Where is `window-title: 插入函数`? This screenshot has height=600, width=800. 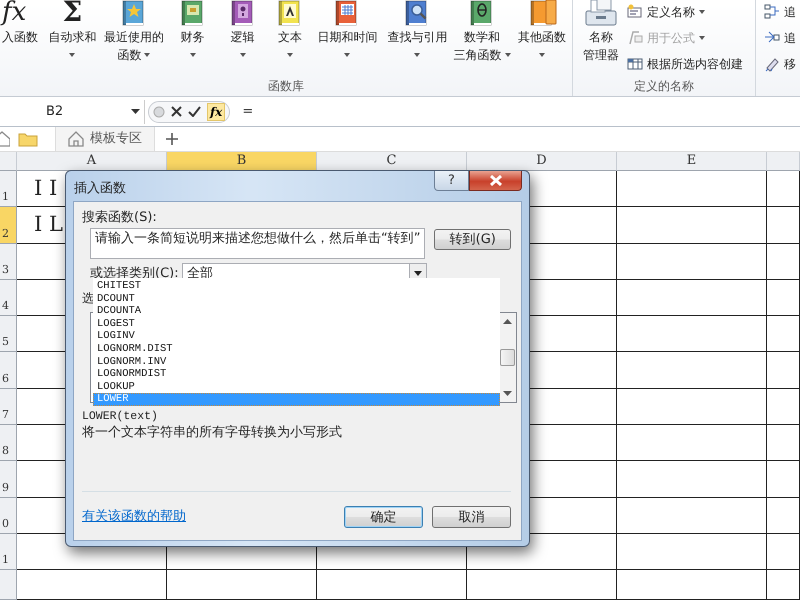 window-title: 插入函数 is located at coordinates (100, 189).